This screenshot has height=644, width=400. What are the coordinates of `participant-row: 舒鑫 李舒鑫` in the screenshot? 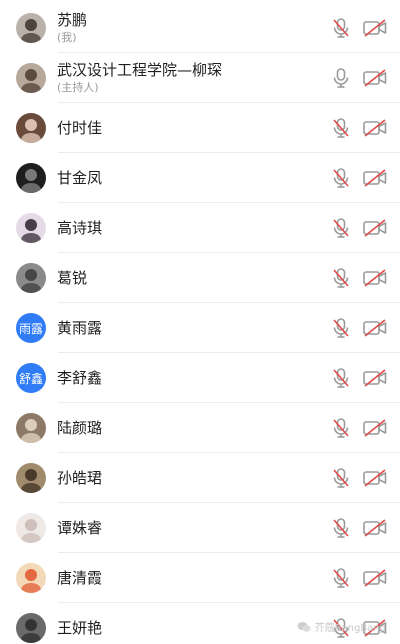 It's located at (200, 378).